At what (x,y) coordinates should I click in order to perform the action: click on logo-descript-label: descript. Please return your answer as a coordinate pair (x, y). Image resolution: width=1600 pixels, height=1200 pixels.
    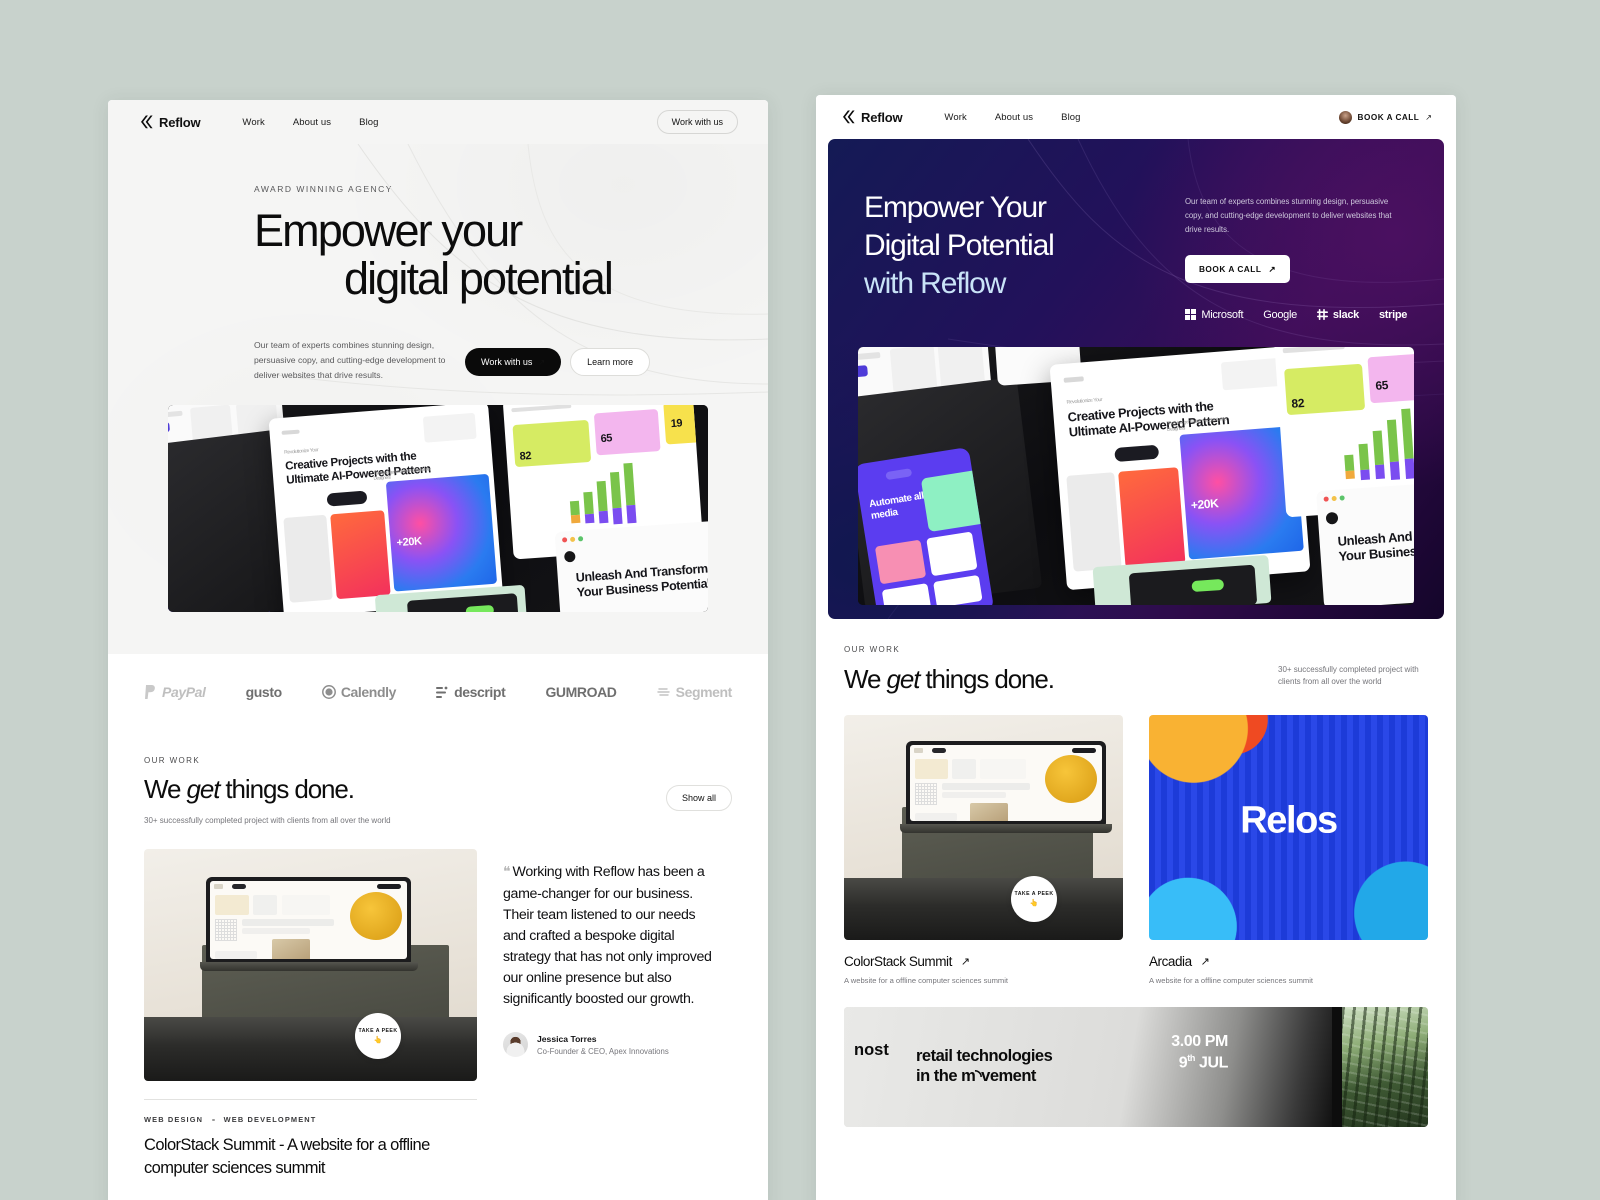
    Looking at the image, I should click on (480, 692).